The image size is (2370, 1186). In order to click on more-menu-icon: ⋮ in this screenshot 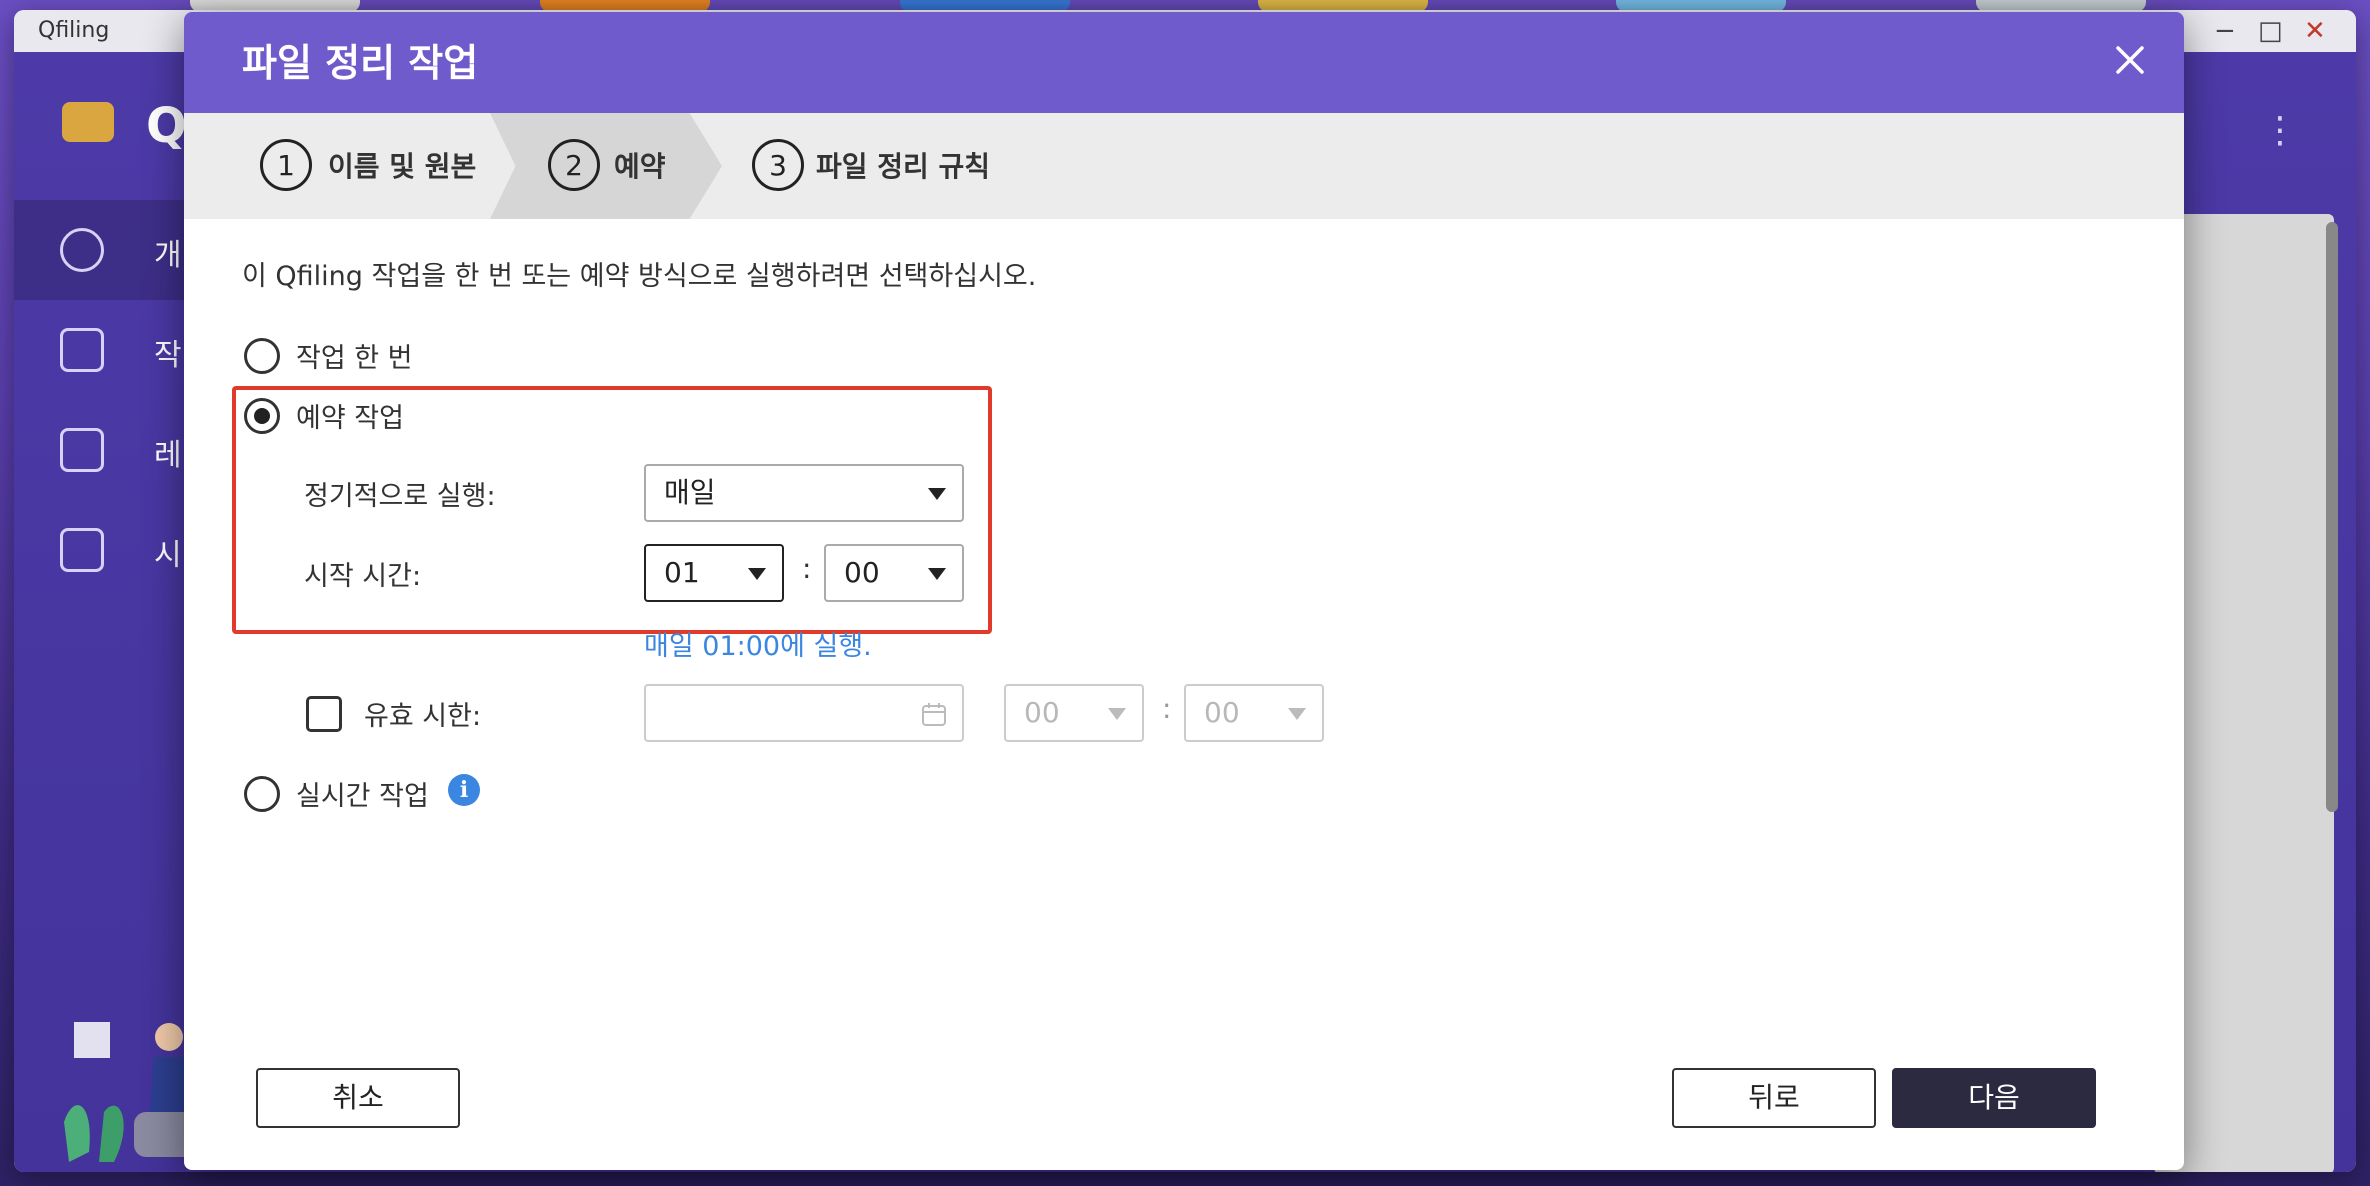, I will do `click(2280, 130)`.